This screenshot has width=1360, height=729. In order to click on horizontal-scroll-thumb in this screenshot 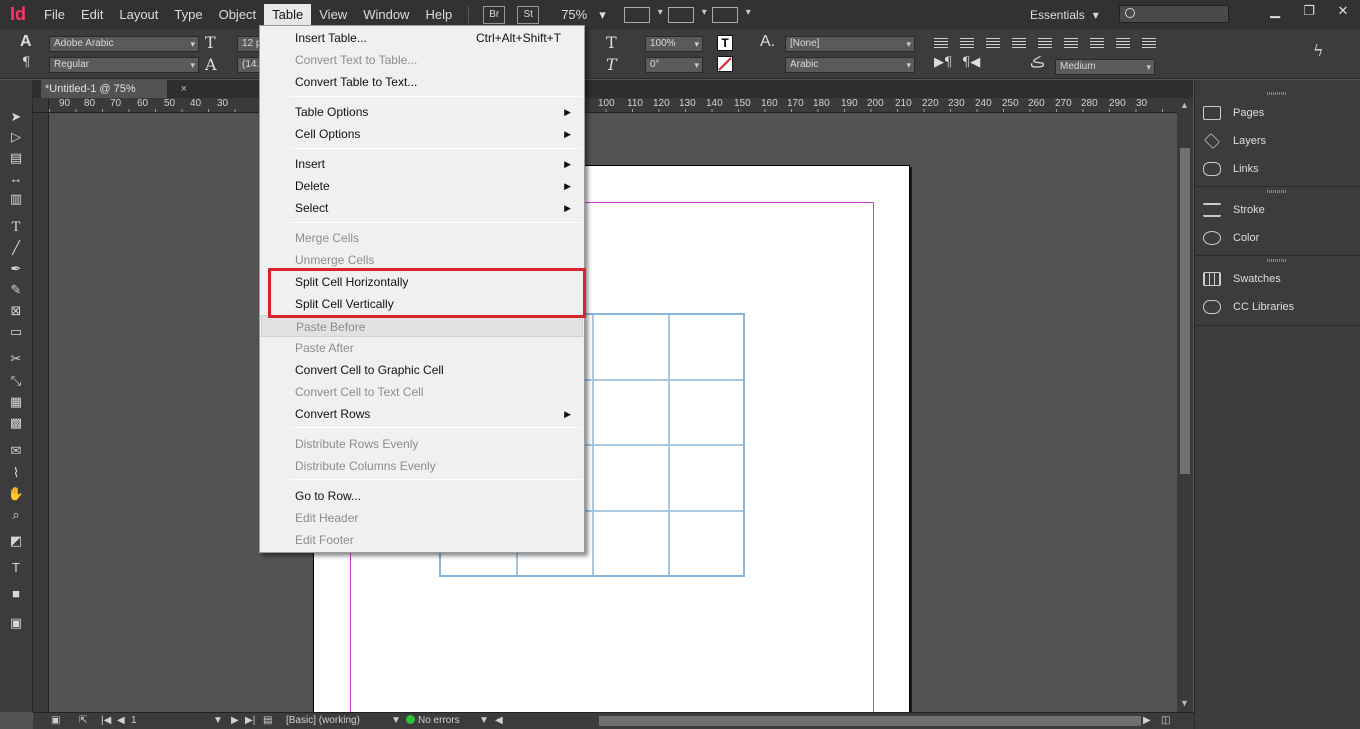, I will do `click(870, 721)`.